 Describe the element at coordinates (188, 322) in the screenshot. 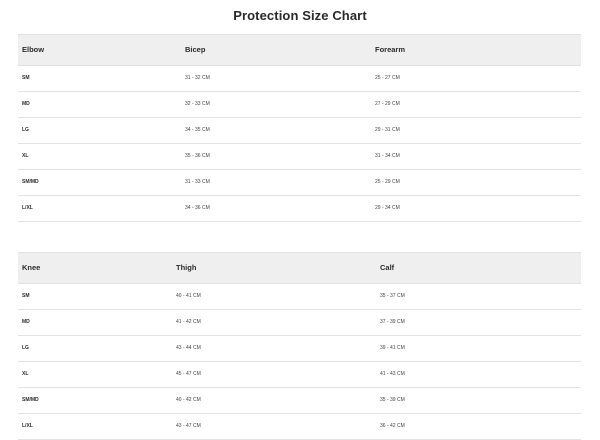

I see `thigh-cell: 41 - 42 CM` at that location.